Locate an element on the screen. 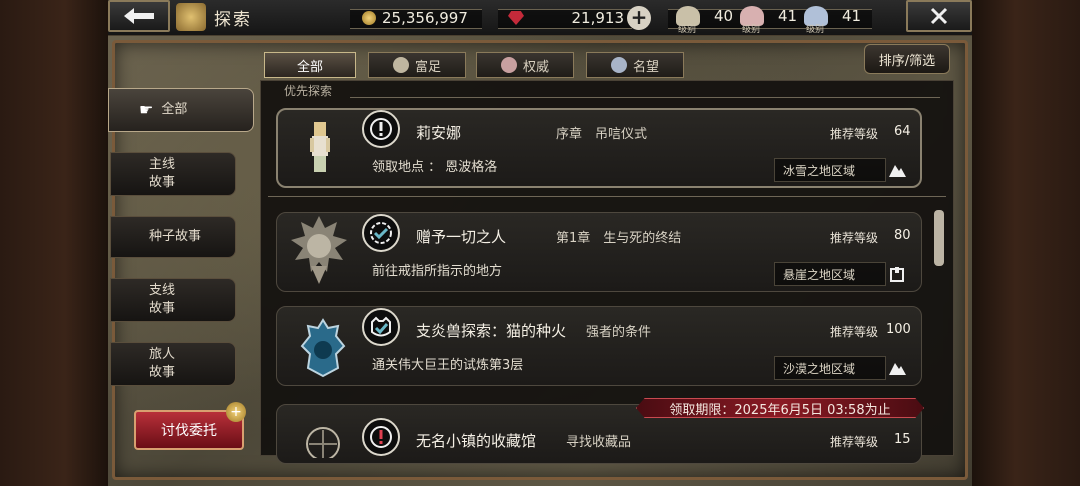 The height and width of the screenshot is (486, 1080). deadline-text: 领取期限：2025年6月5日 03:58为止 is located at coordinates (780, 410).